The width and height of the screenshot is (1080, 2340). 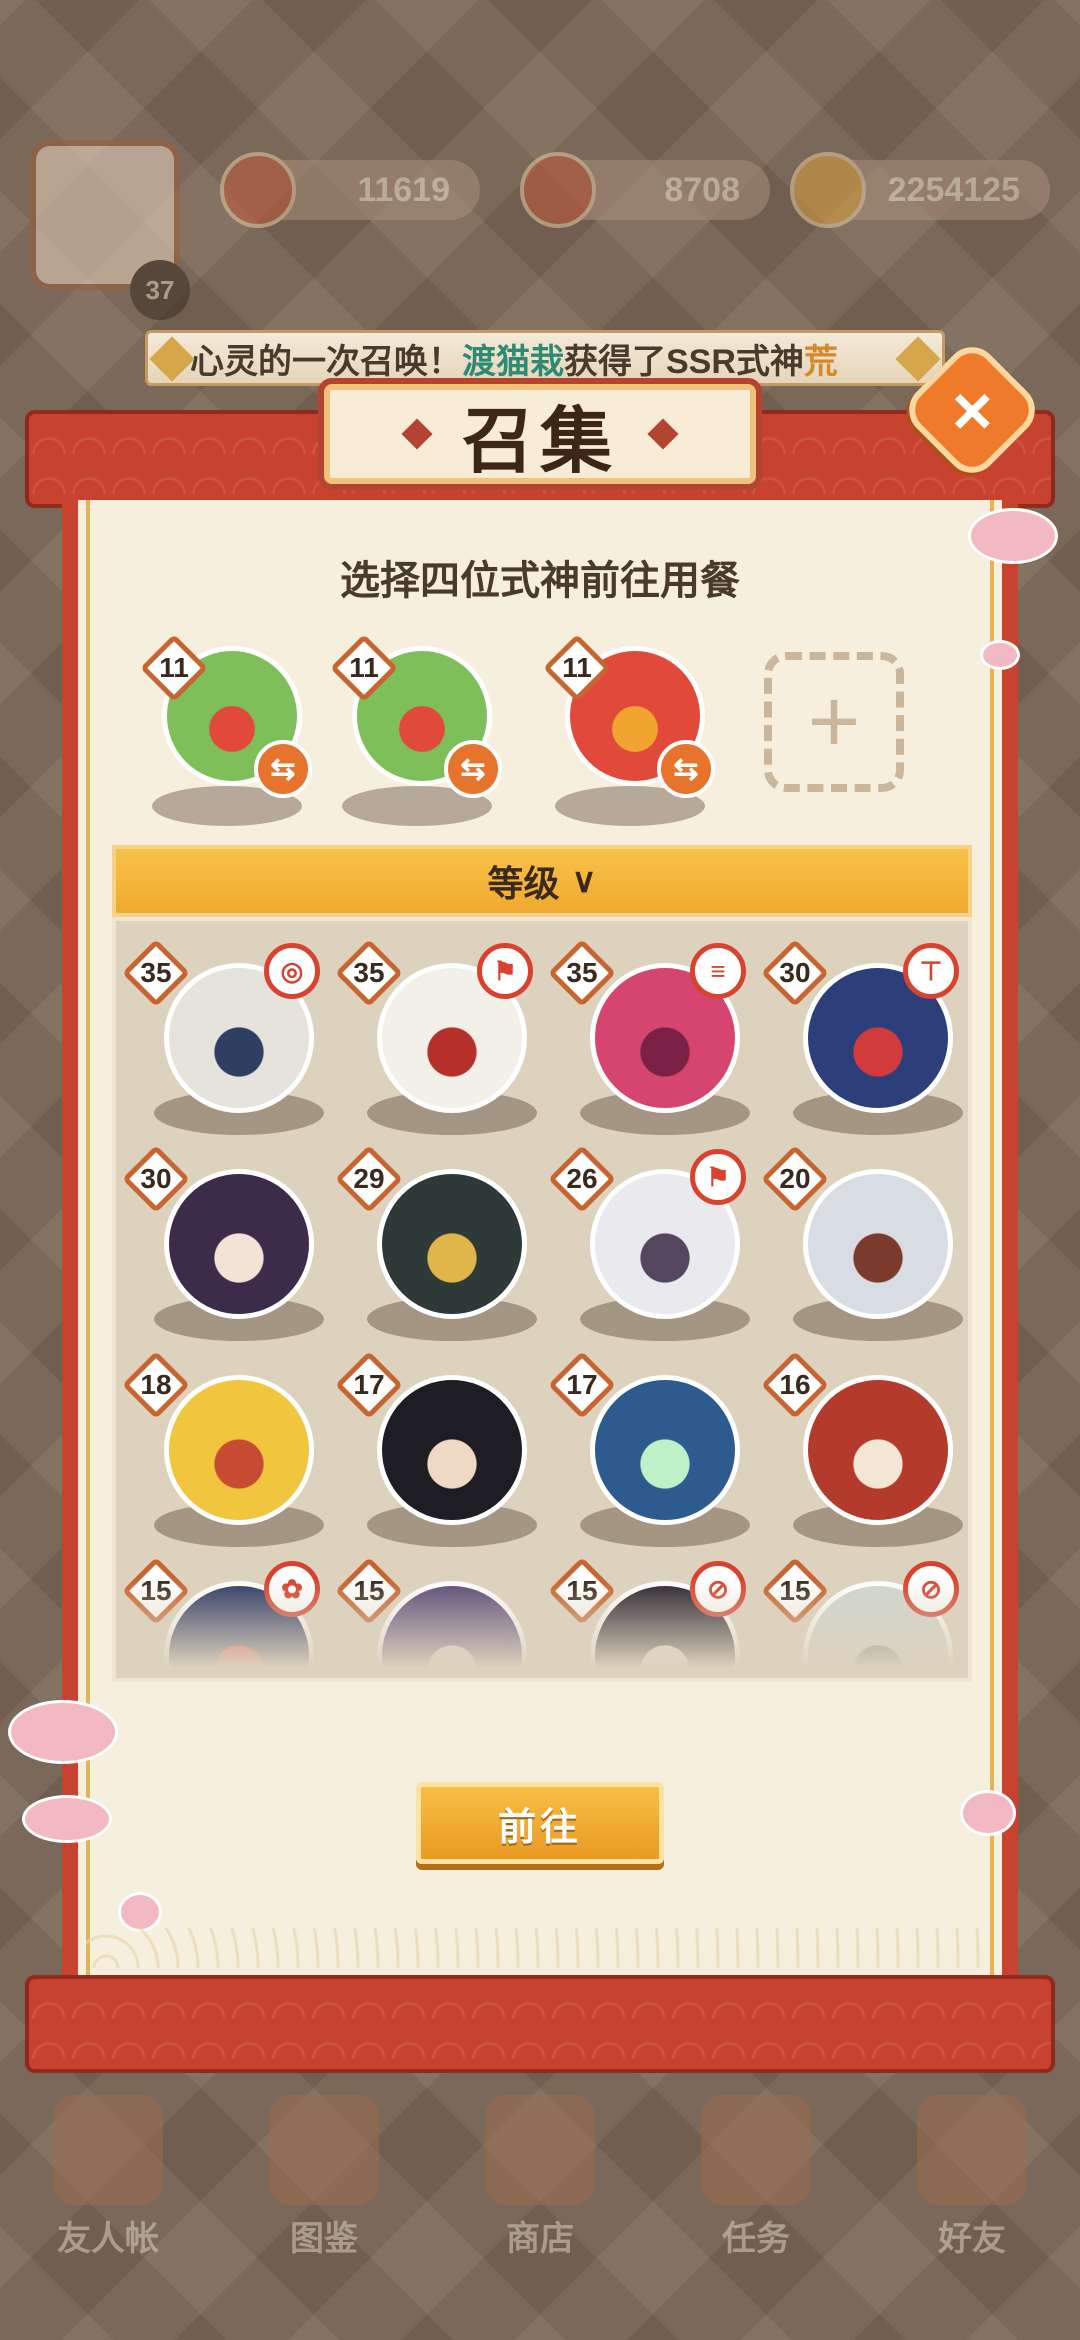 What do you see at coordinates (972, 409) in the screenshot?
I see `close-icon: ×` at bounding box center [972, 409].